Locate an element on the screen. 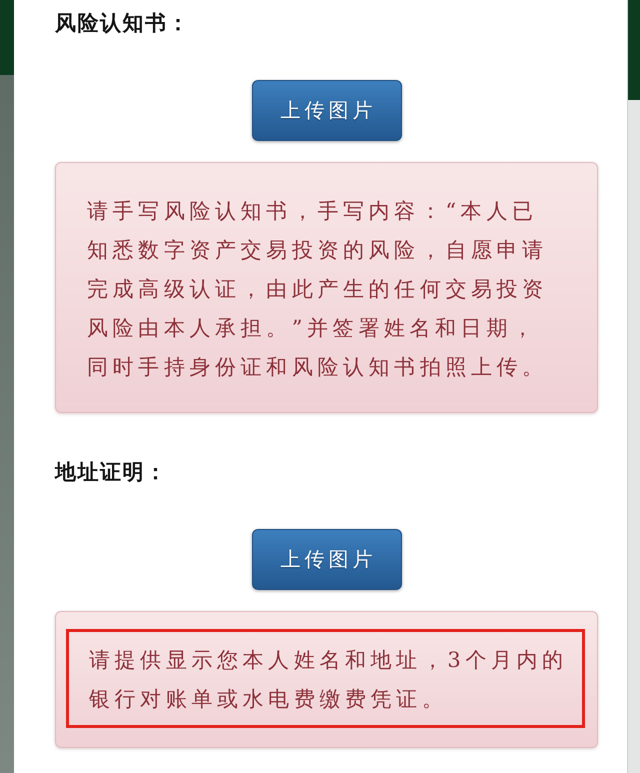  notice-text: 请提供显示您本人姓名和地址，3个月内的银行对账单或水电费缴费凭证。 is located at coordinates (329, 680).